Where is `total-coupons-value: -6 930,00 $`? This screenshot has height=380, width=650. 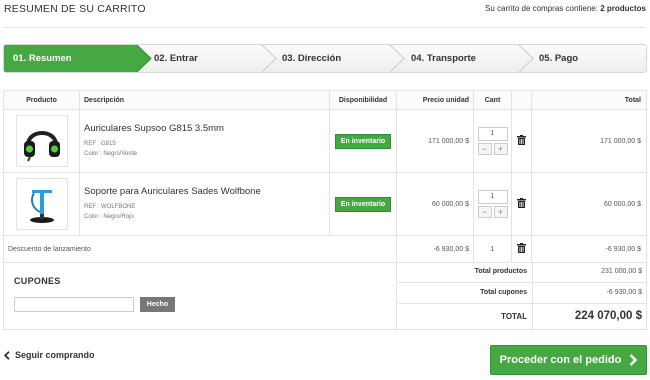 total-coupons-value: -6 930,00 $ is located at coordinates (589, 293).